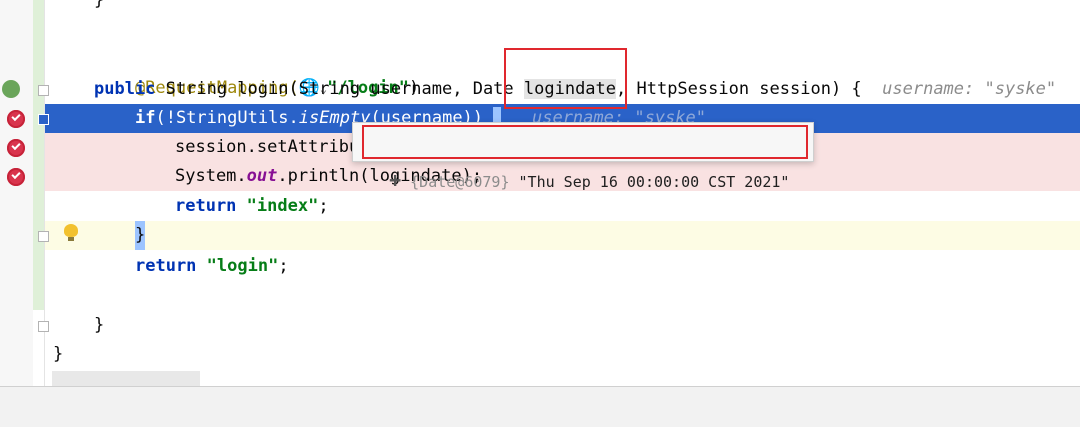  What do you see at coordinates (242, 266) in the screenshot?
I see `string-login: "login"` at bounding box center [242, 266].